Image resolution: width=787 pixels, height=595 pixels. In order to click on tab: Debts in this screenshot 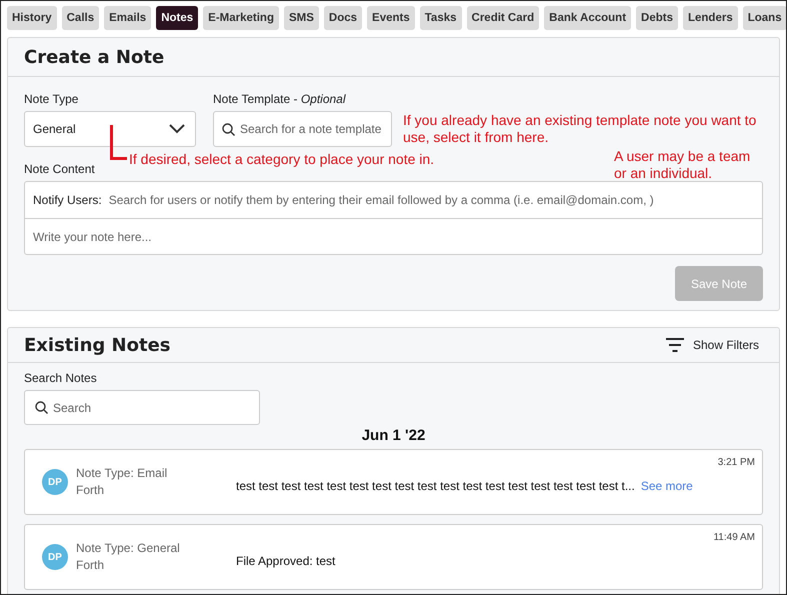, I will do `click(657, 18)`.